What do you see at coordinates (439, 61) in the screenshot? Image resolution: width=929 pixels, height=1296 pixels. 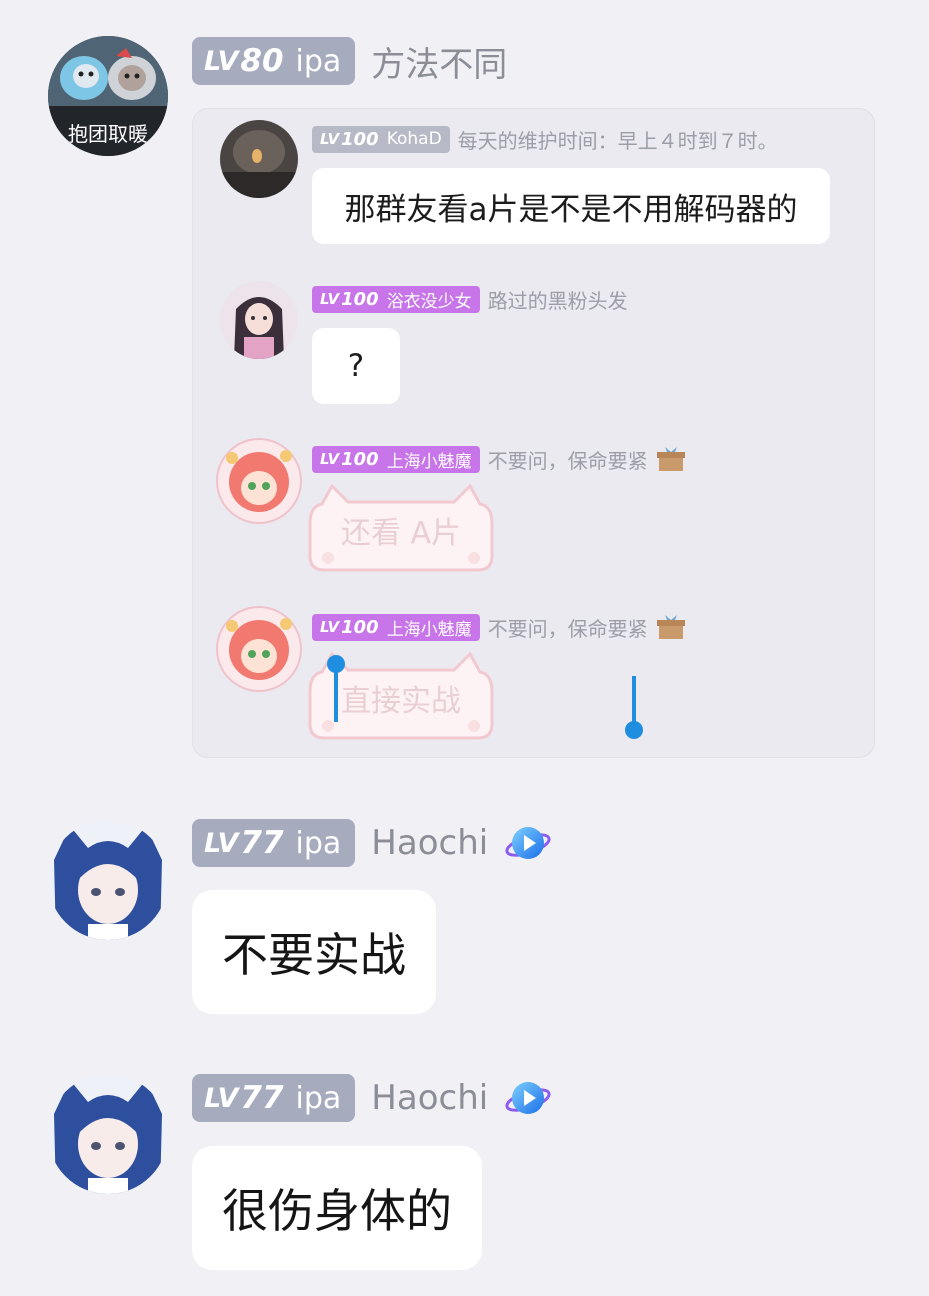 I see `sender-nickname: 方法不同` at bounding box center [439, 61].